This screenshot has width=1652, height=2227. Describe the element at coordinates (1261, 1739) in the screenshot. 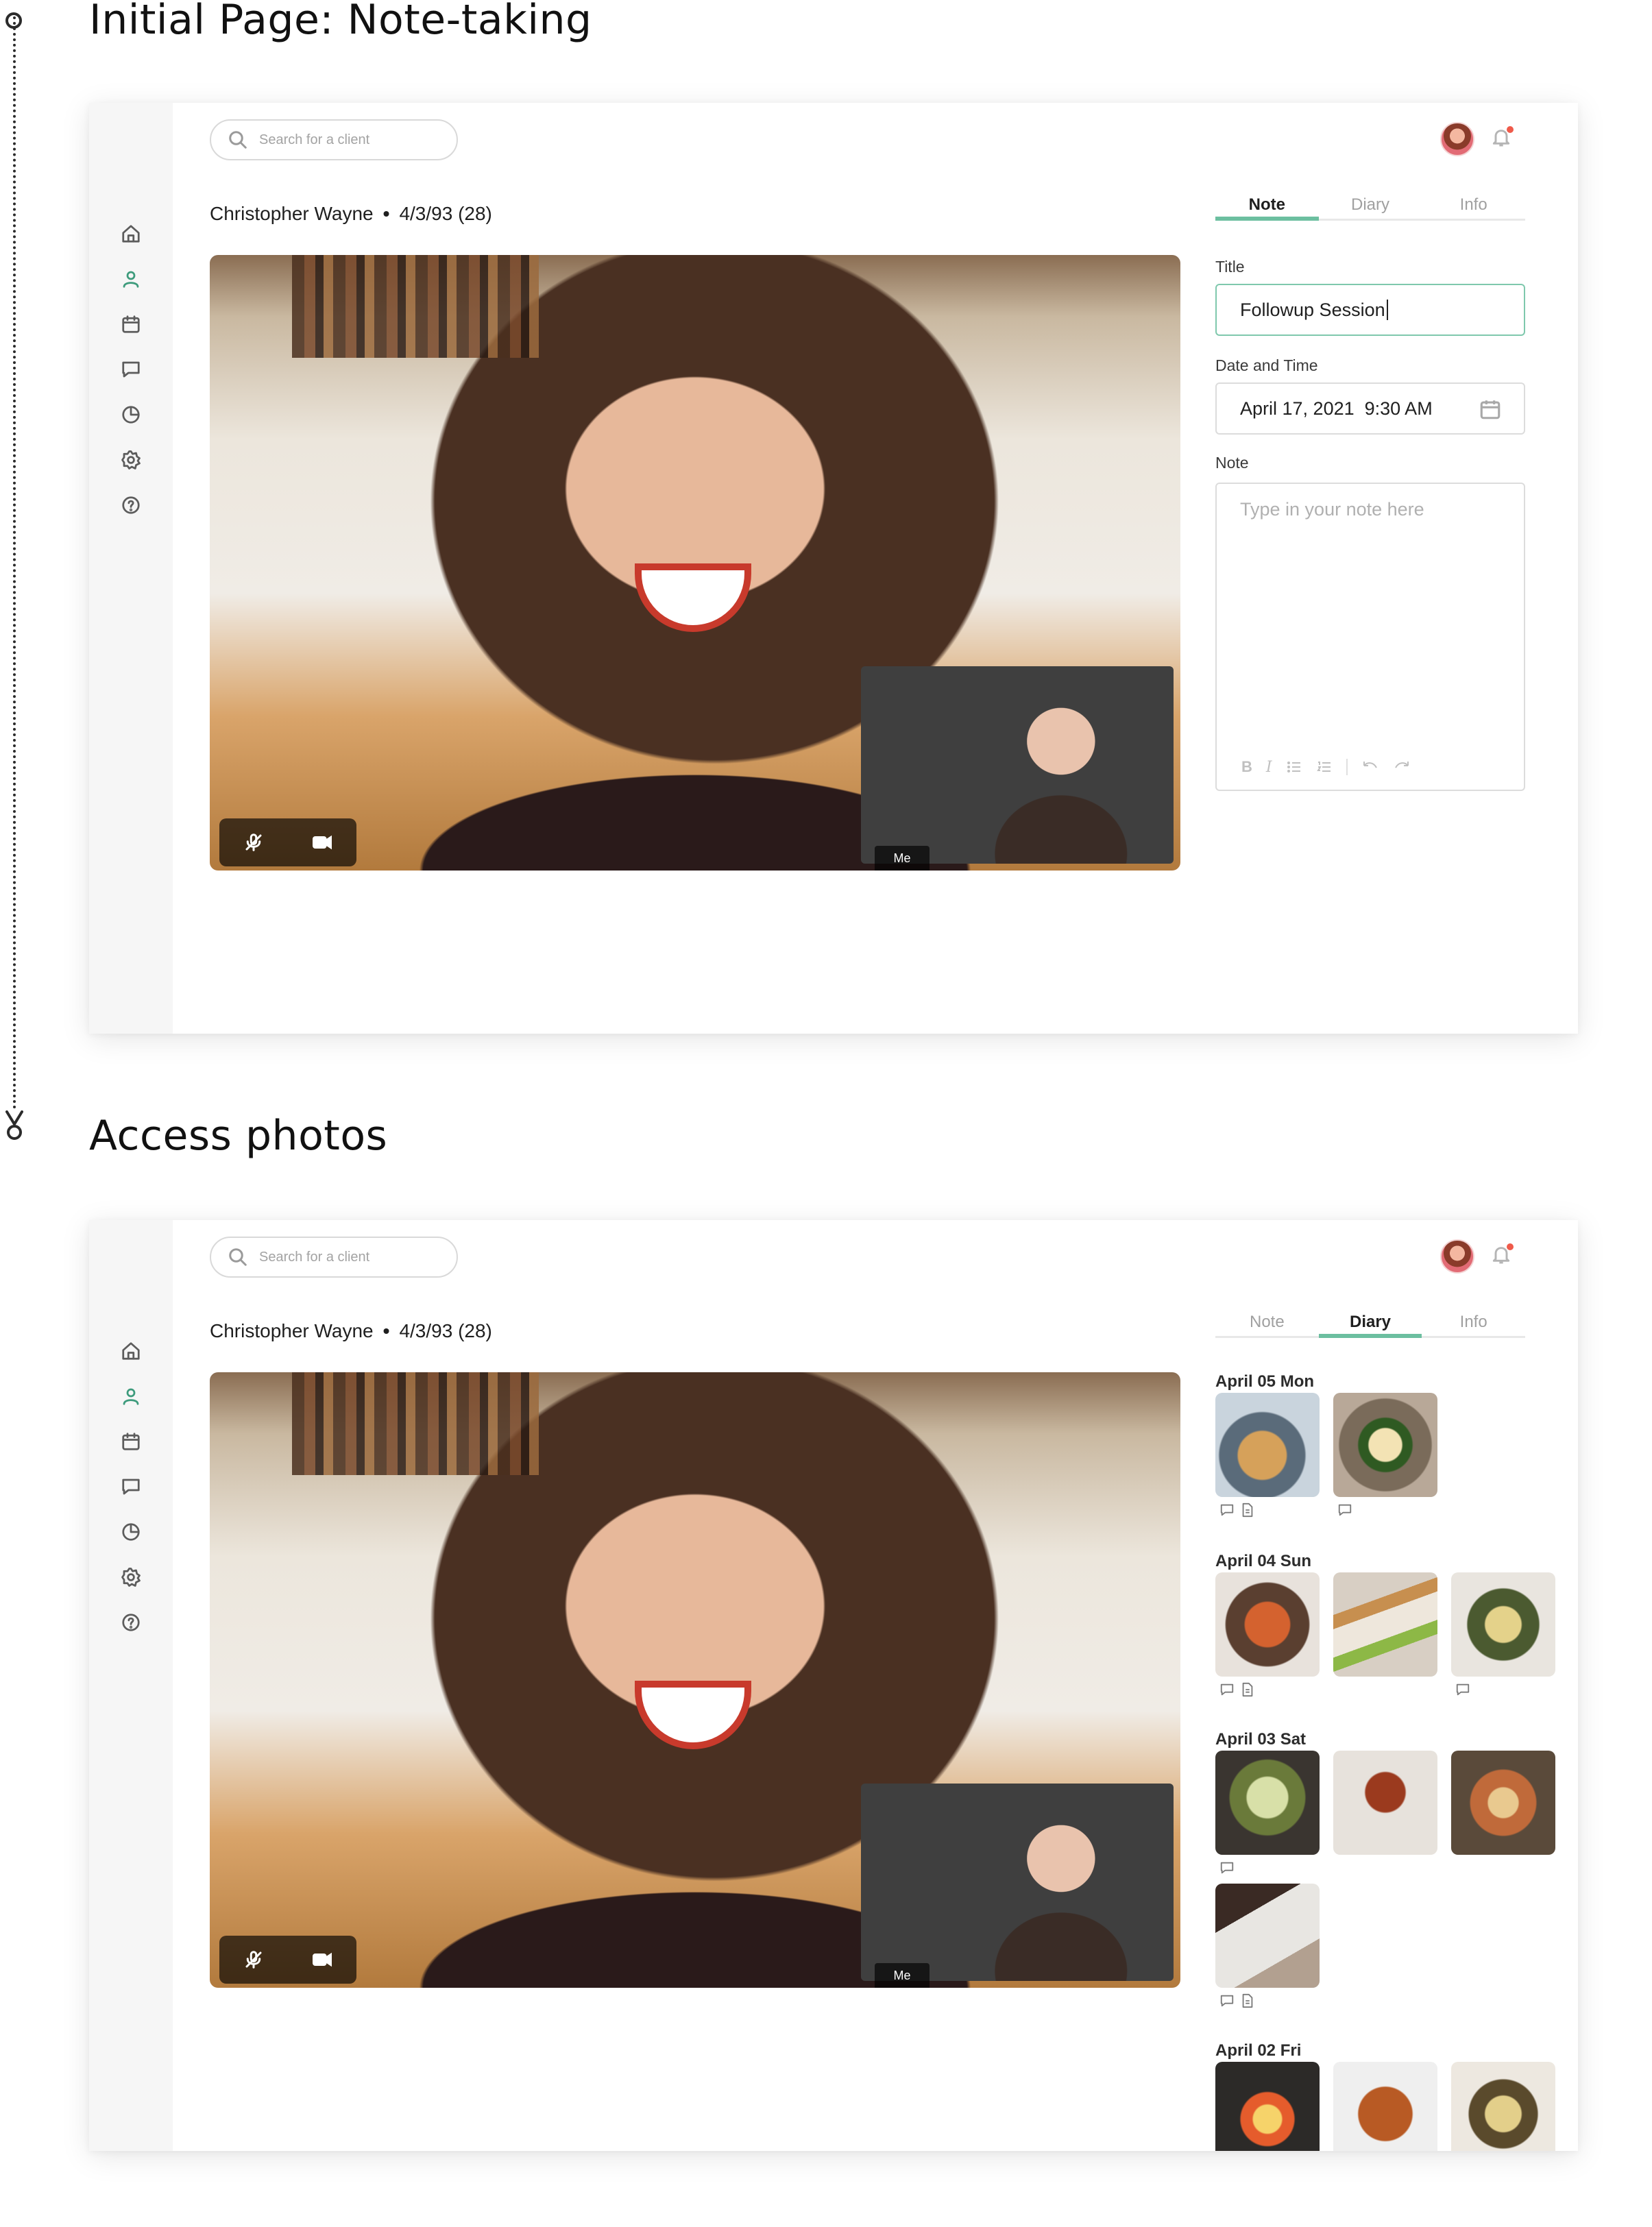

I see `day-title-apr03: April 03 Sat` at that location.